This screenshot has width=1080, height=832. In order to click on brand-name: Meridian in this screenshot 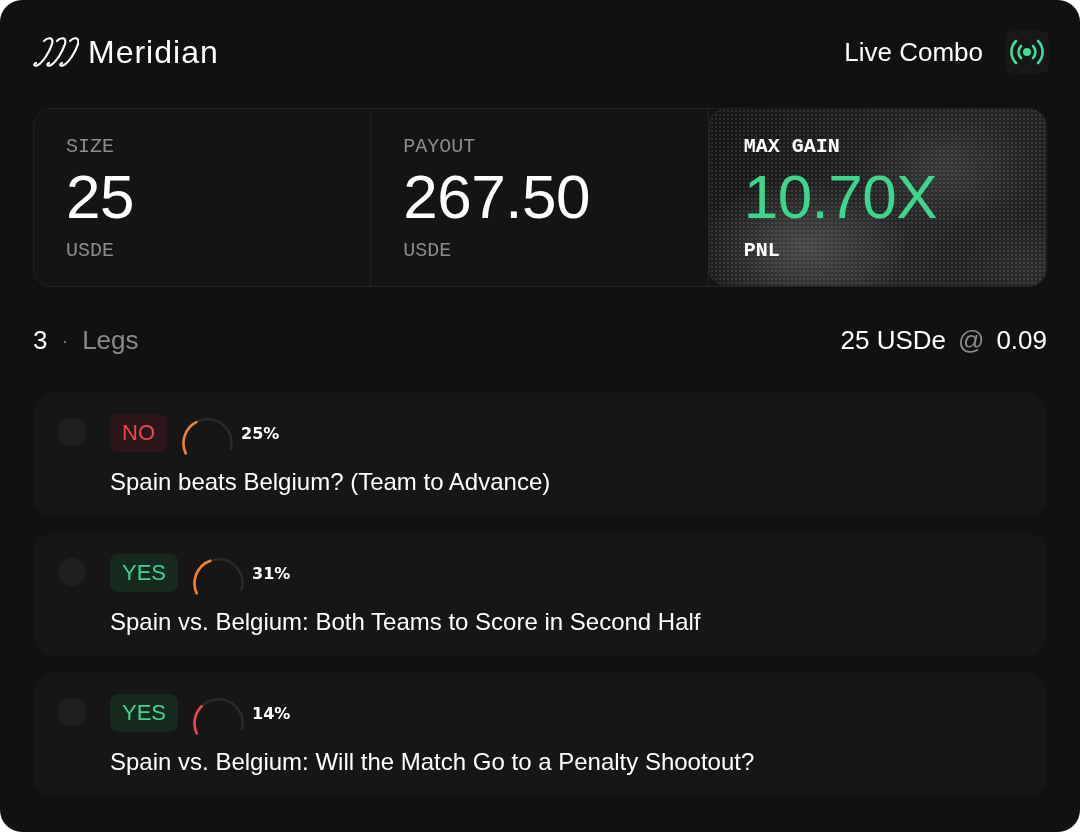, I will do `click(153, 52)`.